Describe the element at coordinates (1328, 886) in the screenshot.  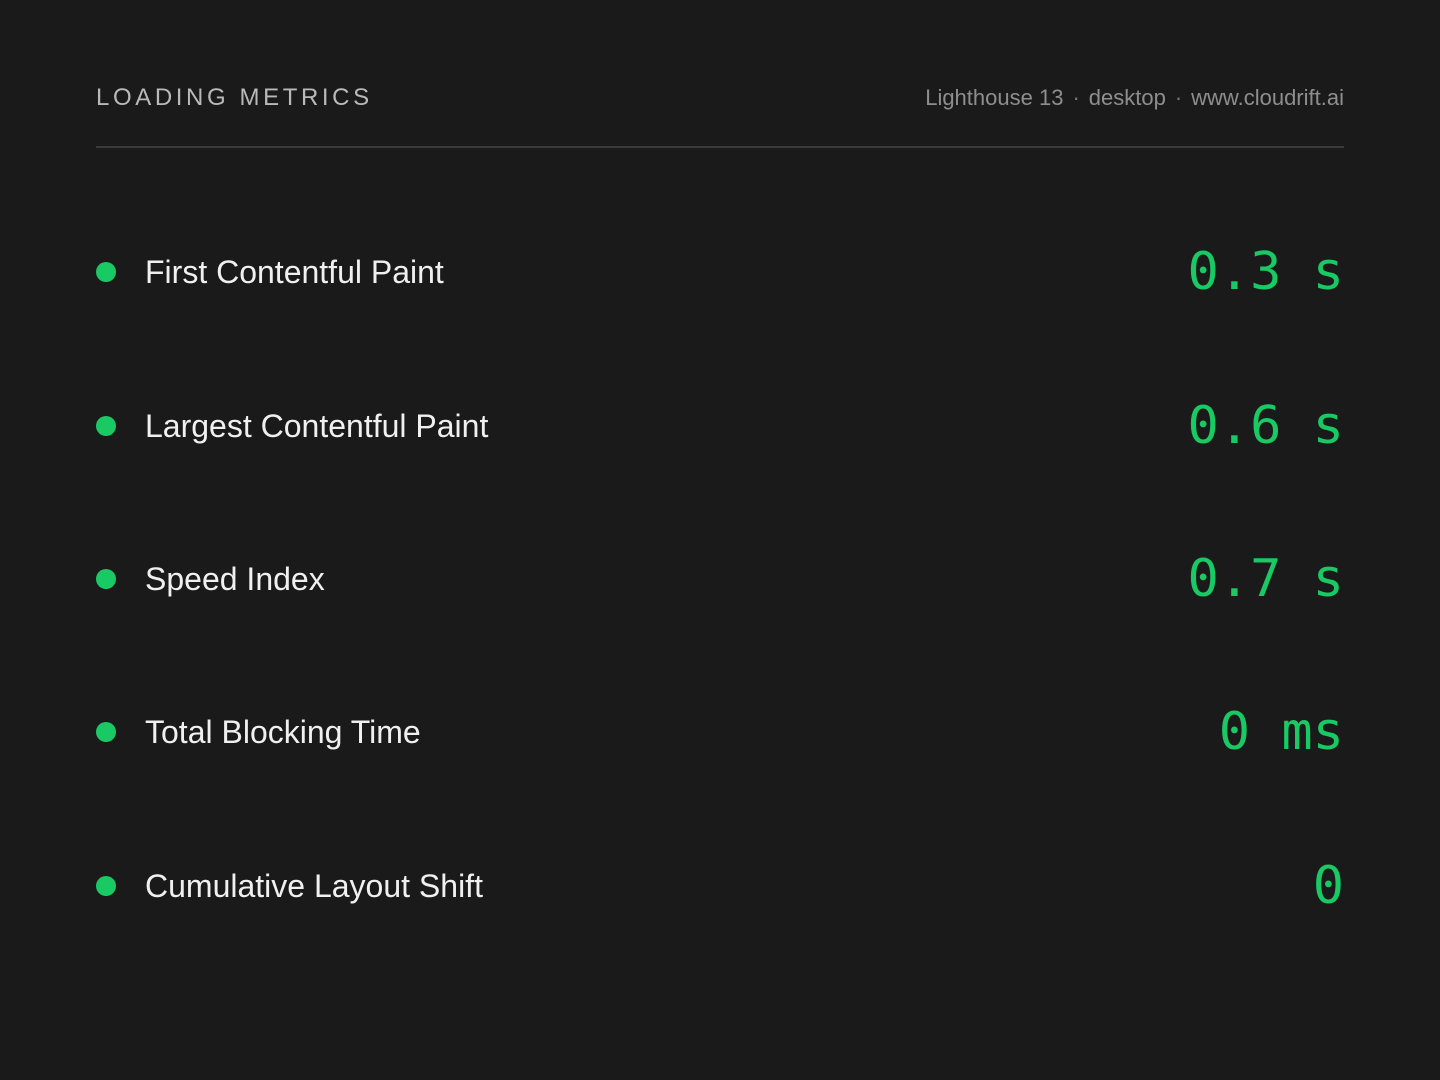
I see `metric-value: 0` at that location.